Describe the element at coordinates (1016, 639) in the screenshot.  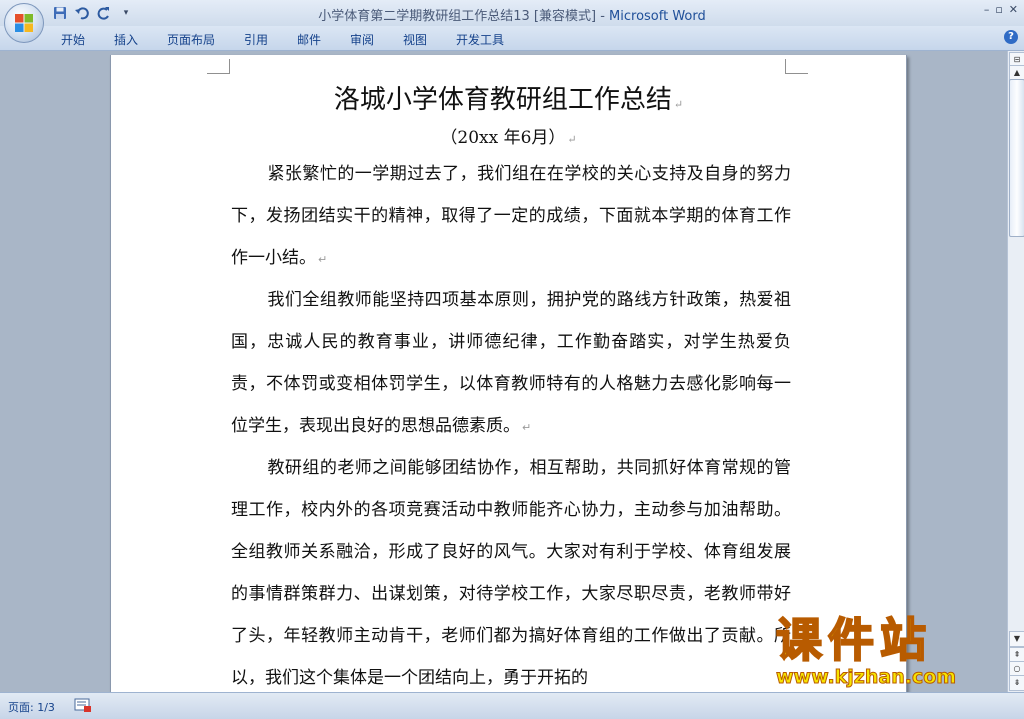
I see `scroll-down-icon: ▼` at that location.